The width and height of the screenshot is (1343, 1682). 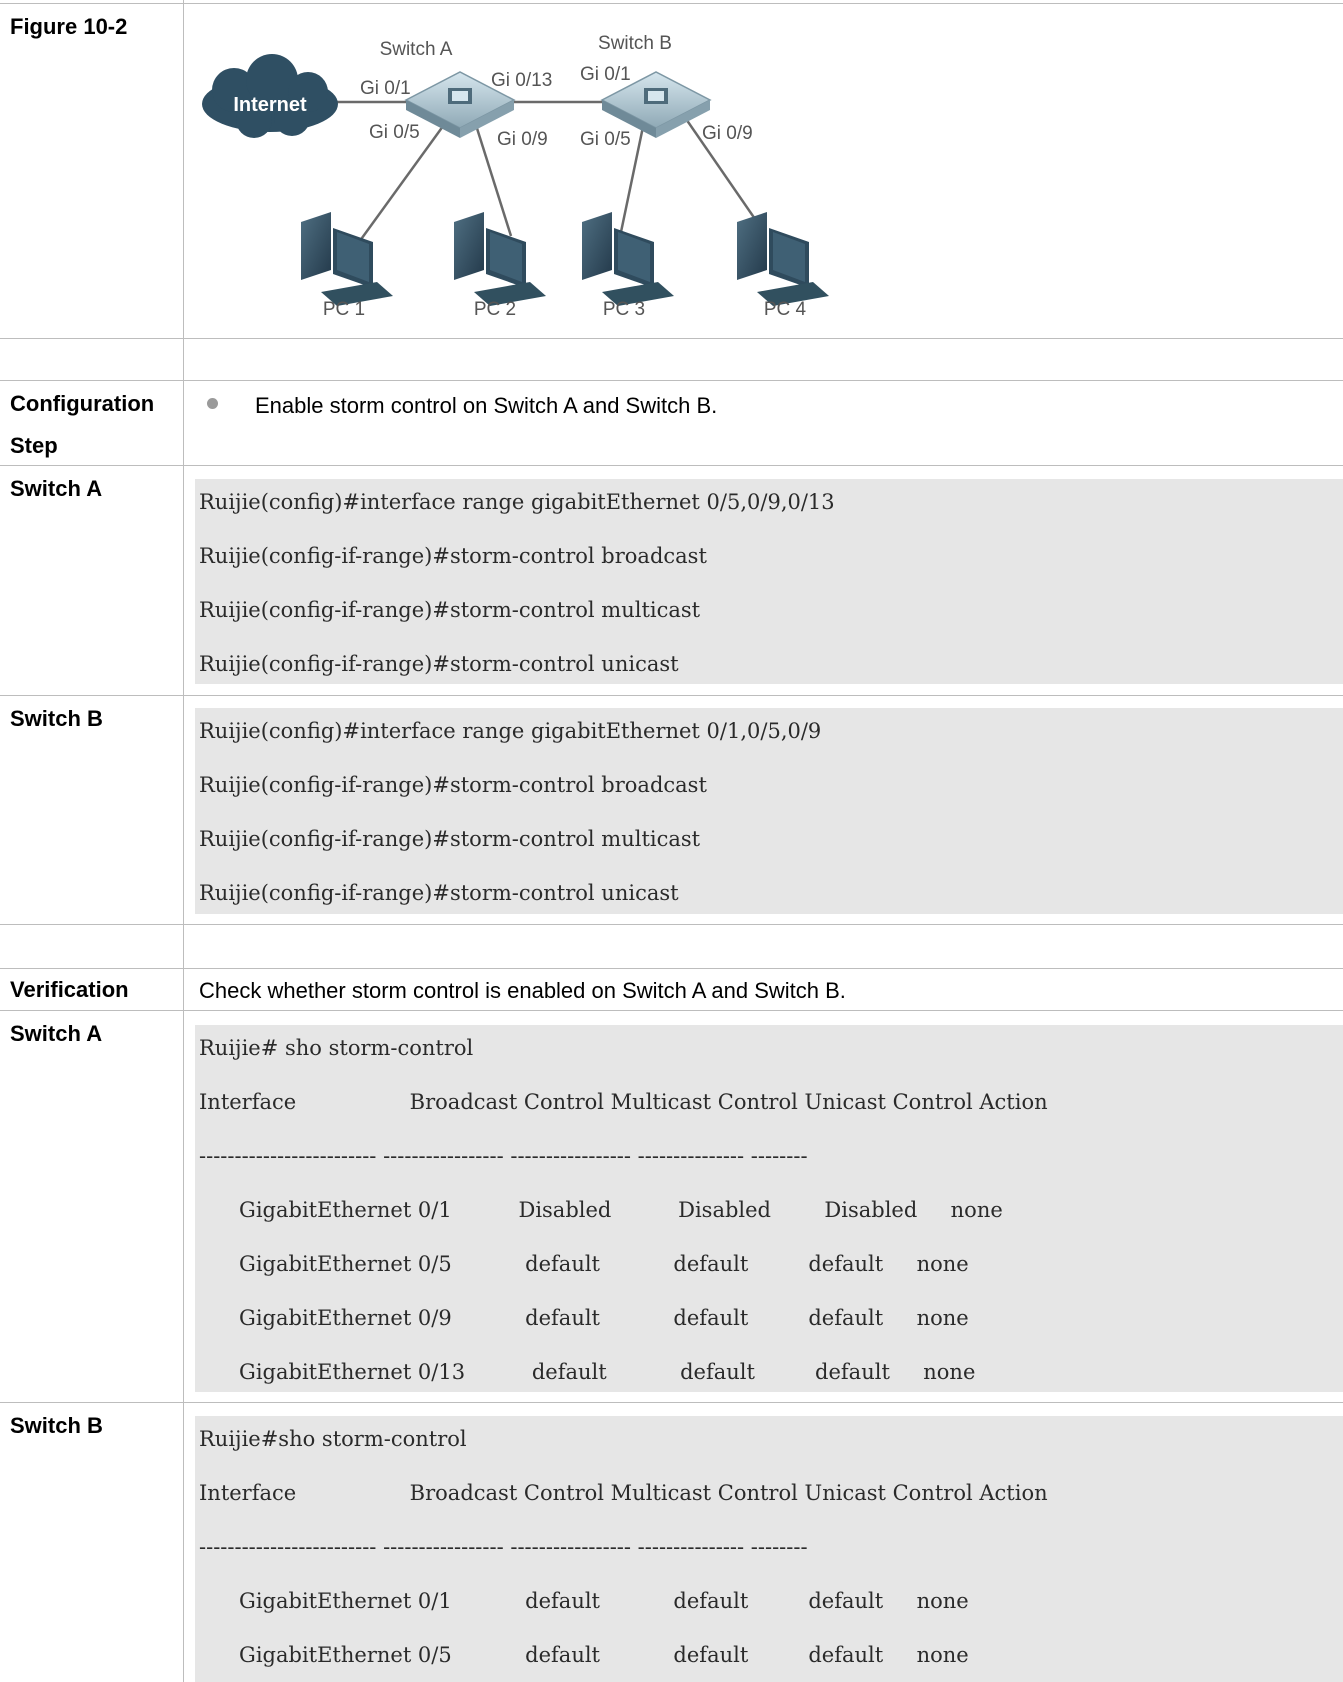 What do you see at coordinates (56, 1033) in the screenshot?
I see `verify-switch-a-label: Switch A` at bounding box center [56, 1033].